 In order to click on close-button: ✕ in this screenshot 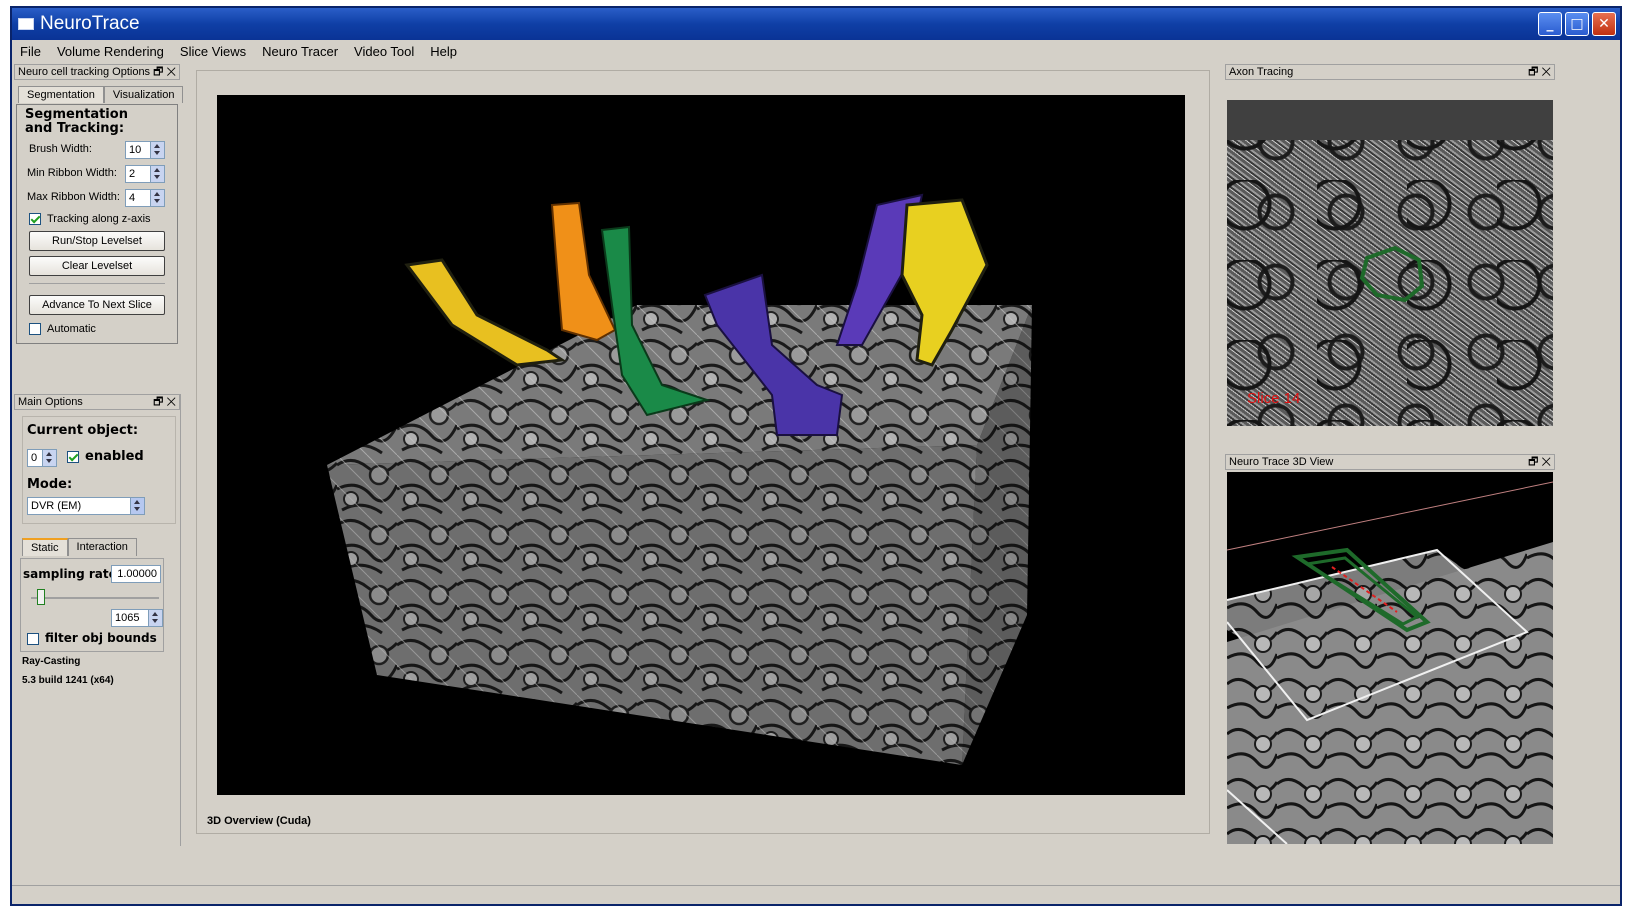, I will do `click(1604, 24)`.